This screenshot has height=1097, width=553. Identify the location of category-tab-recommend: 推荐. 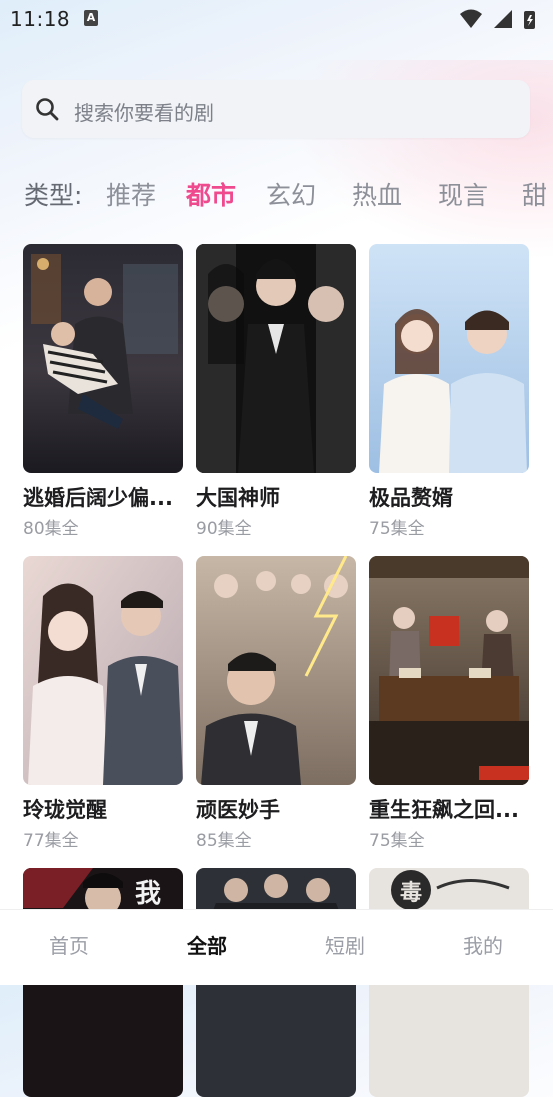
(131, 194).